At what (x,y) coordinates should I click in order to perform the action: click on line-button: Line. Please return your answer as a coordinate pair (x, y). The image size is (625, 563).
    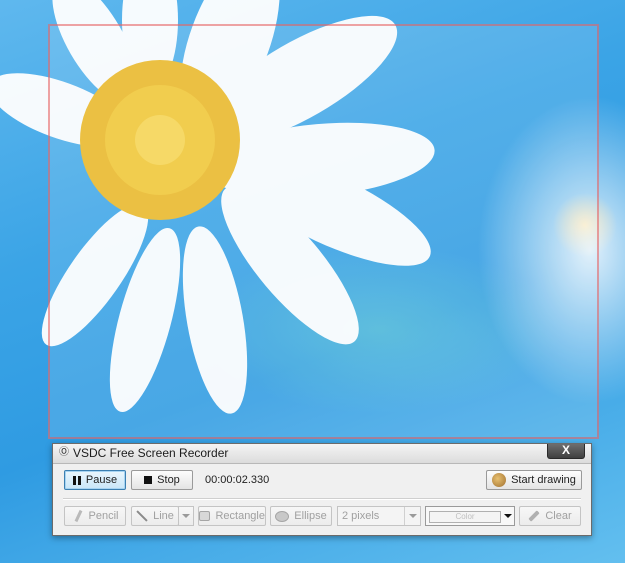
    Looking at the image, I should click on (155, 516).